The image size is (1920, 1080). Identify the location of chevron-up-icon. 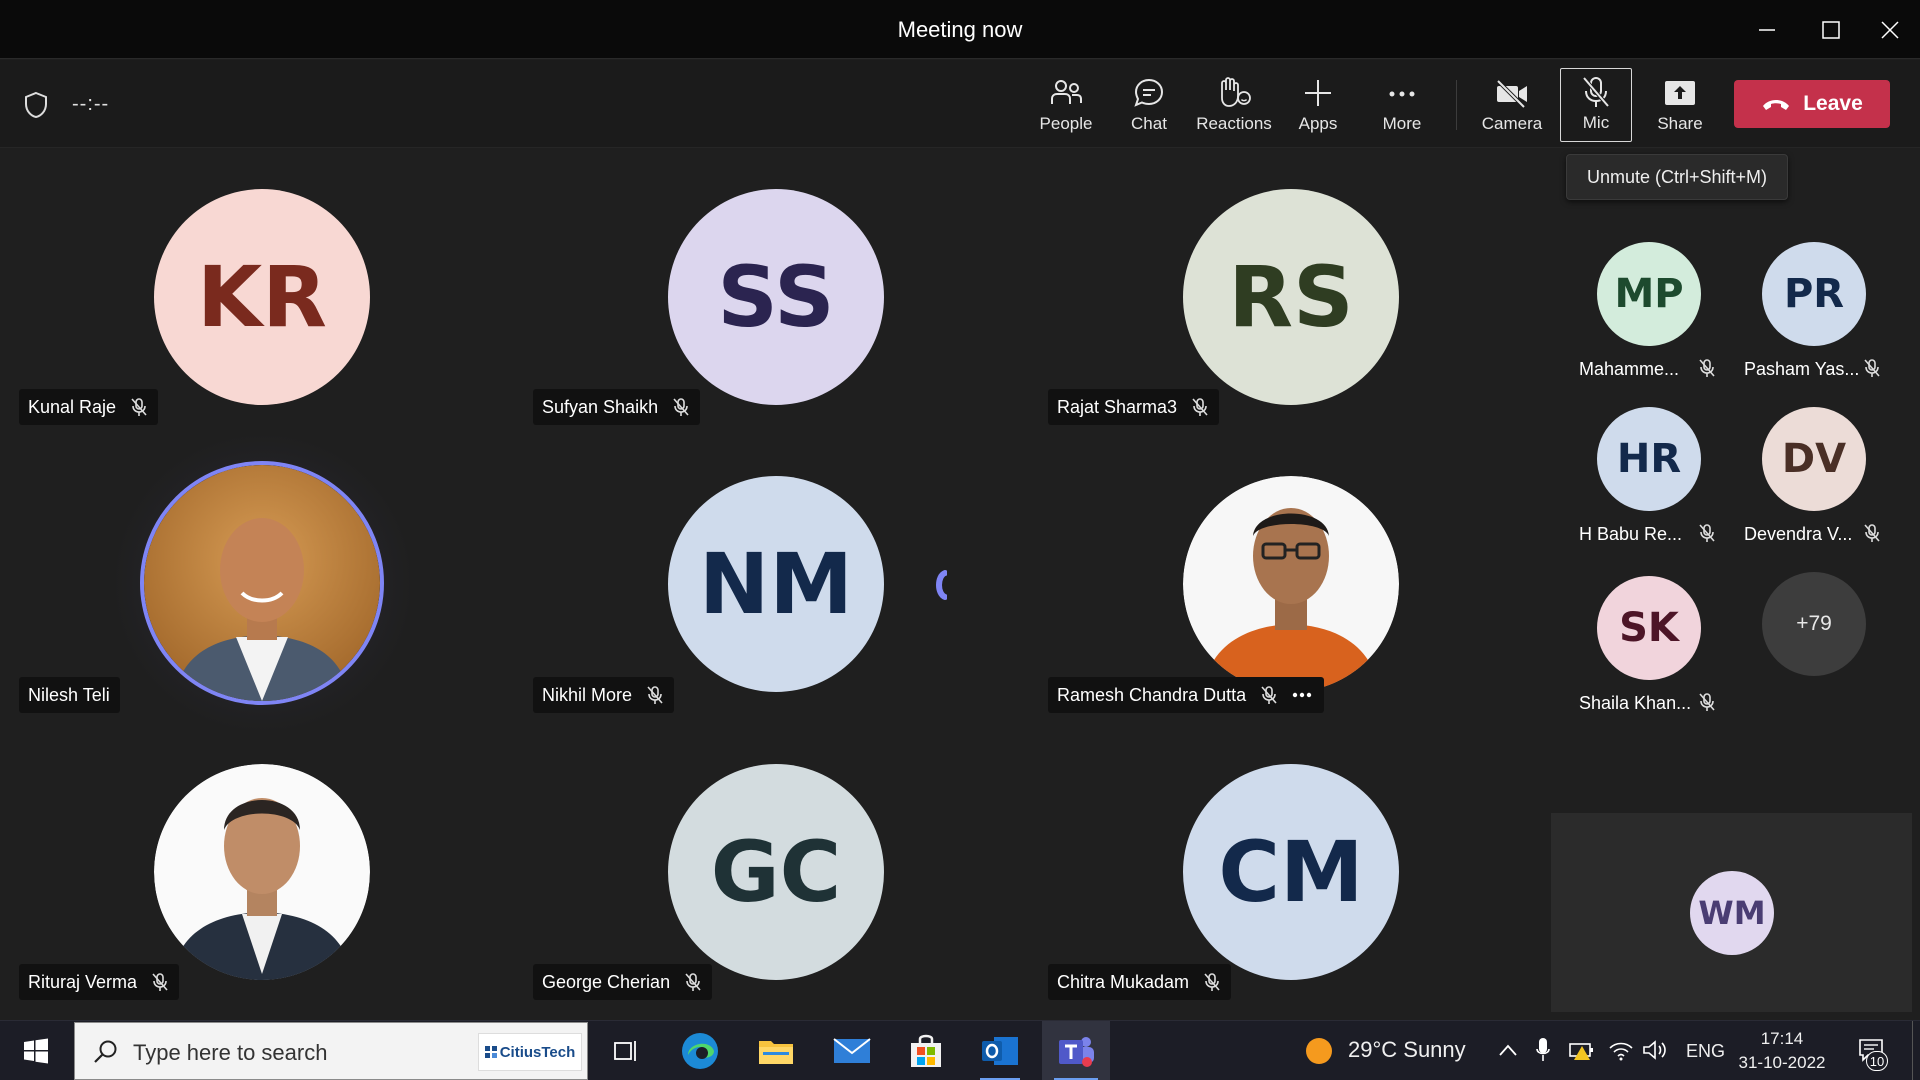
(1508, 1050).